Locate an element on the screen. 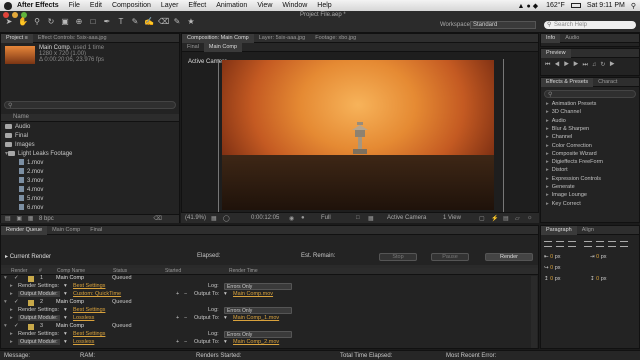 This screenshot has width=640, height=360. magnification-select: (41.9%) is located at coordinates (195, 218).